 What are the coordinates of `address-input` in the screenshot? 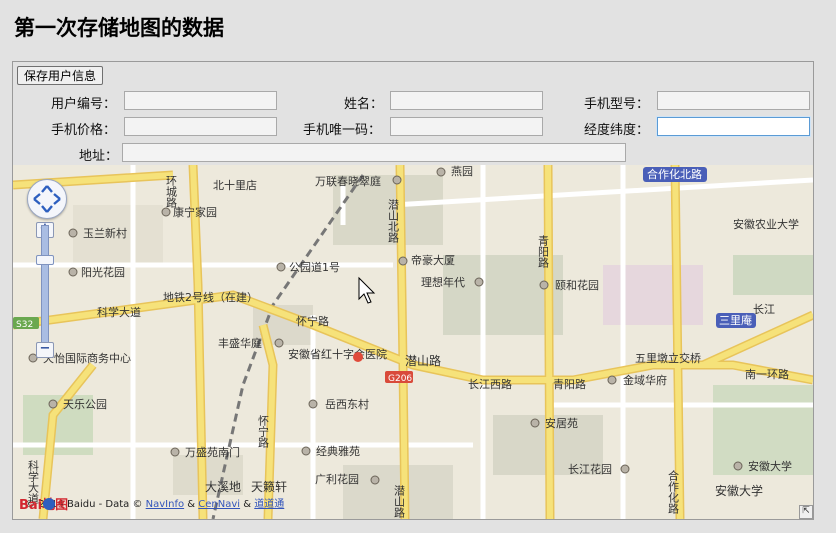 It's located at (374, 152).